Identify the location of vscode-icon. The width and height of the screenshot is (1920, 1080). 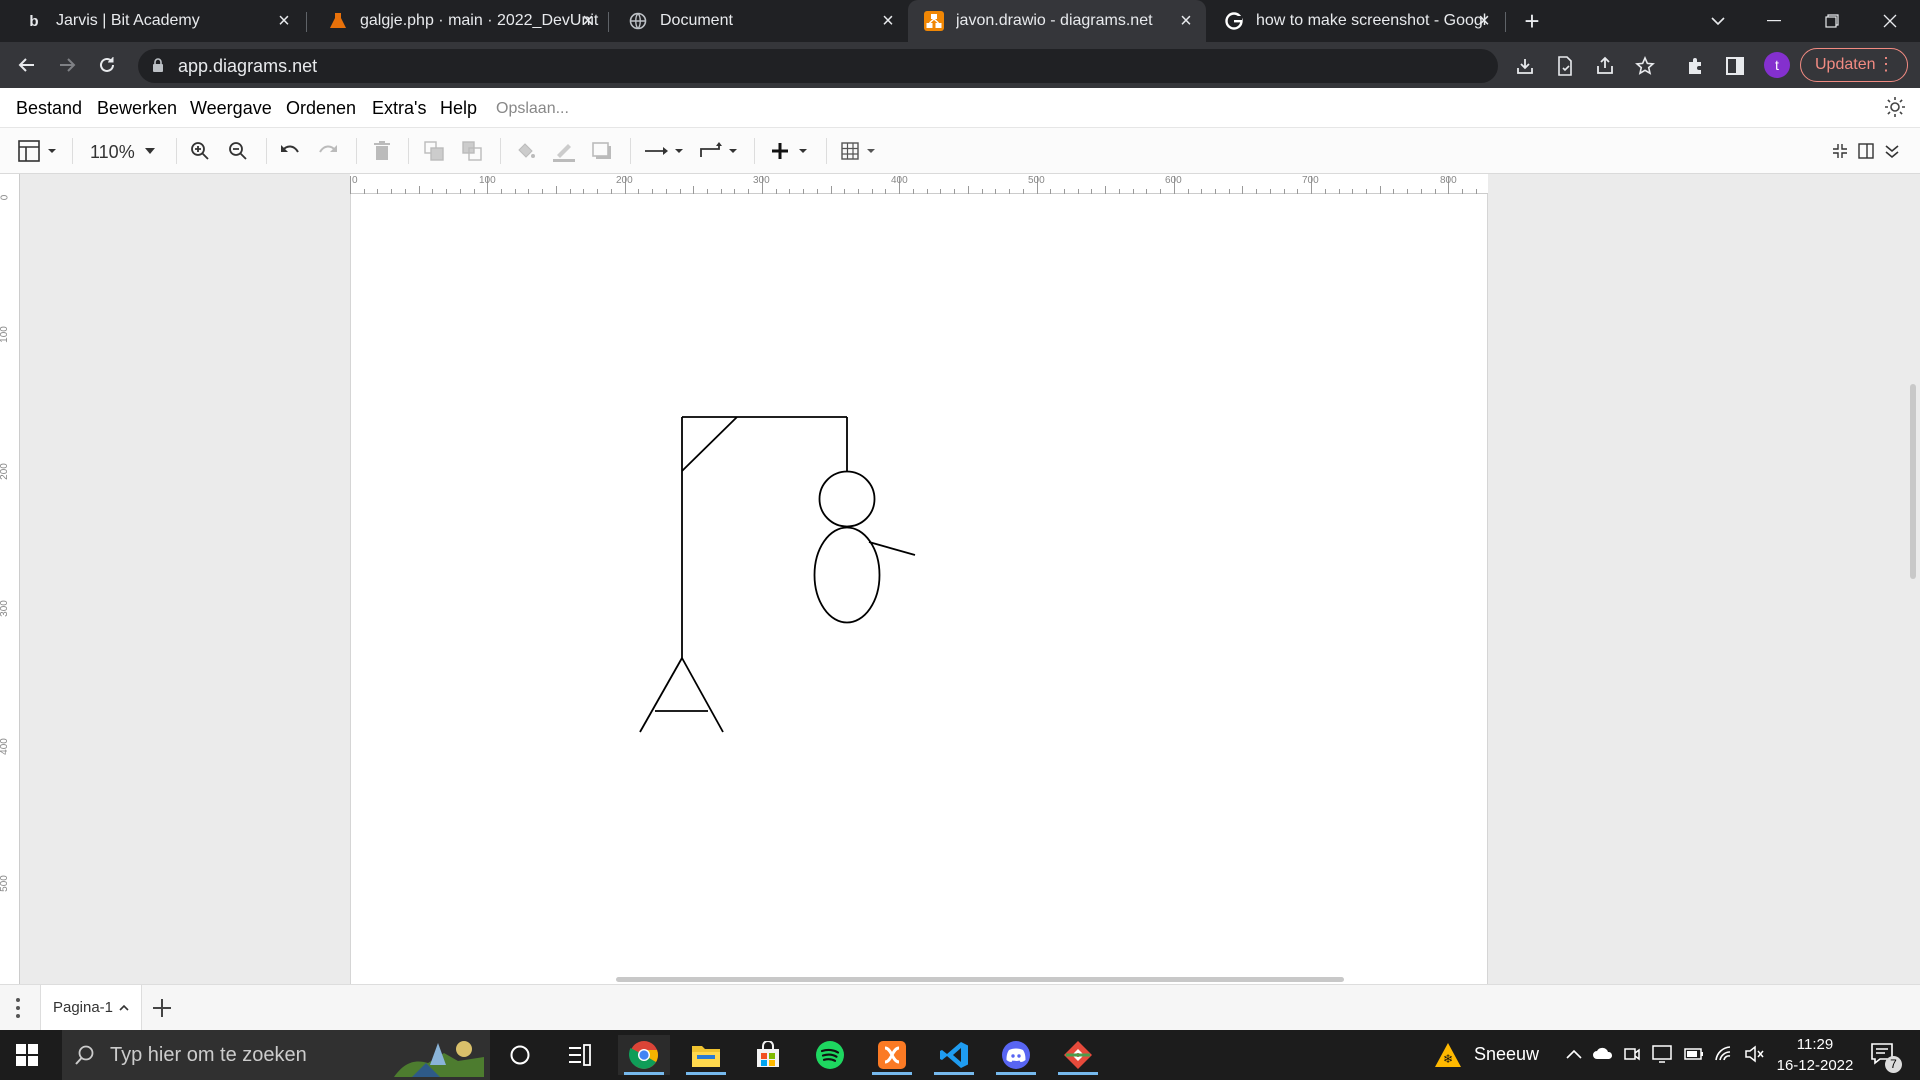
(954, 1055).